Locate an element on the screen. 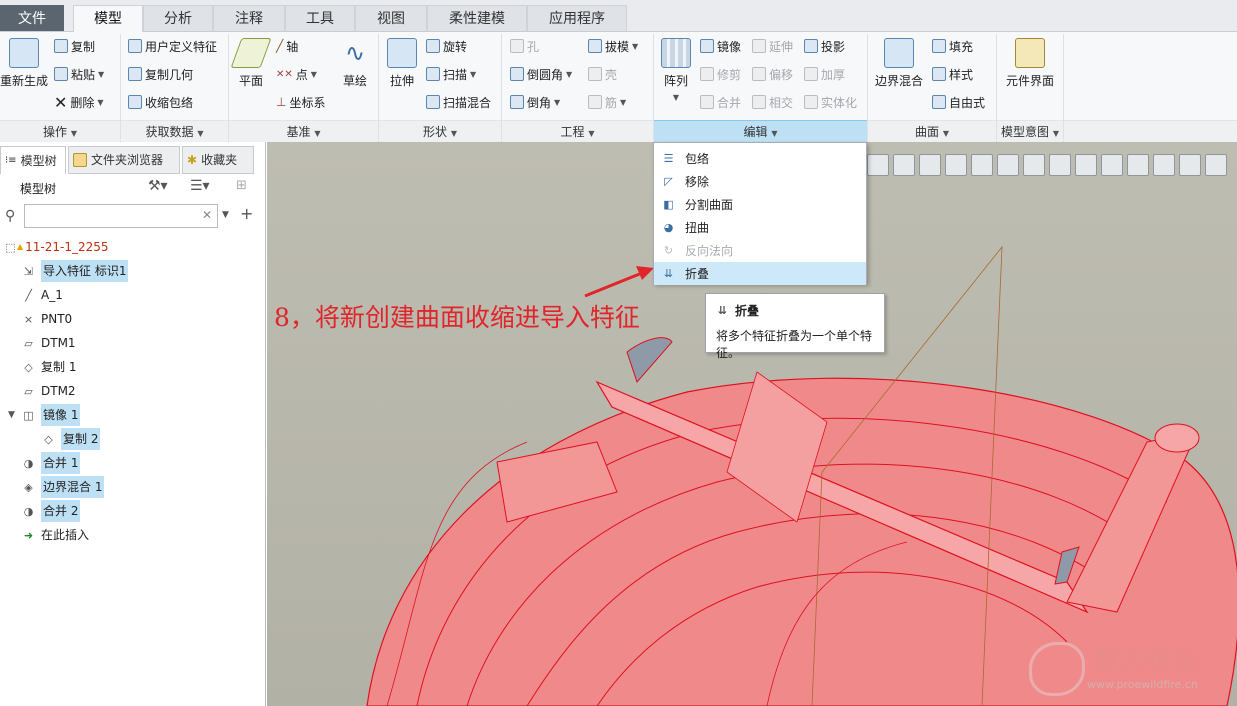  extend-button: 延伸 is located at coordinates (772, 46).